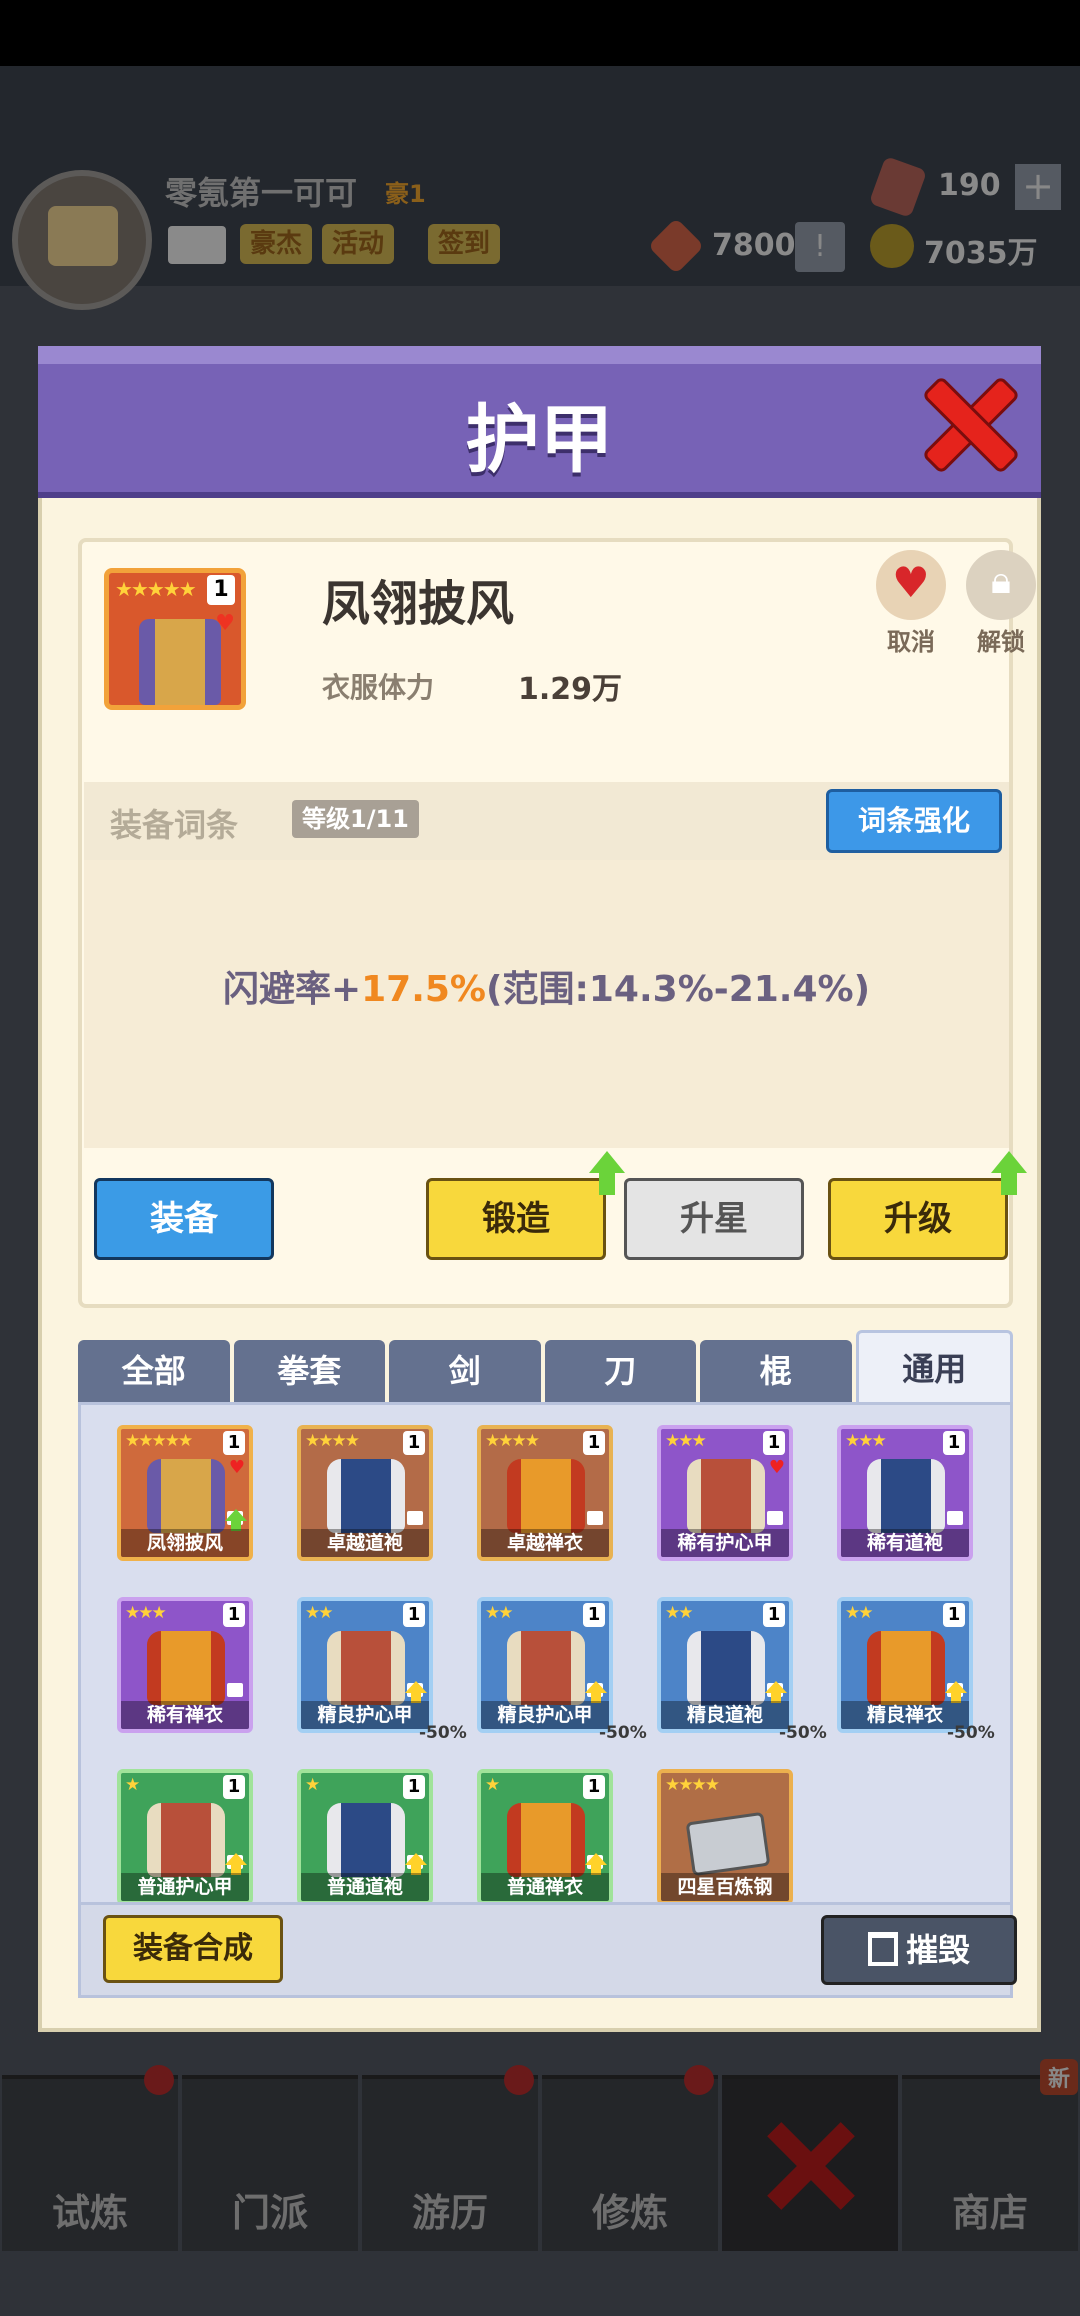 The height and width of the screenshot is (2316, 1080). I want to click on inventory-item: ★★★ 1 稀有禅衣, so click(185, 1665).